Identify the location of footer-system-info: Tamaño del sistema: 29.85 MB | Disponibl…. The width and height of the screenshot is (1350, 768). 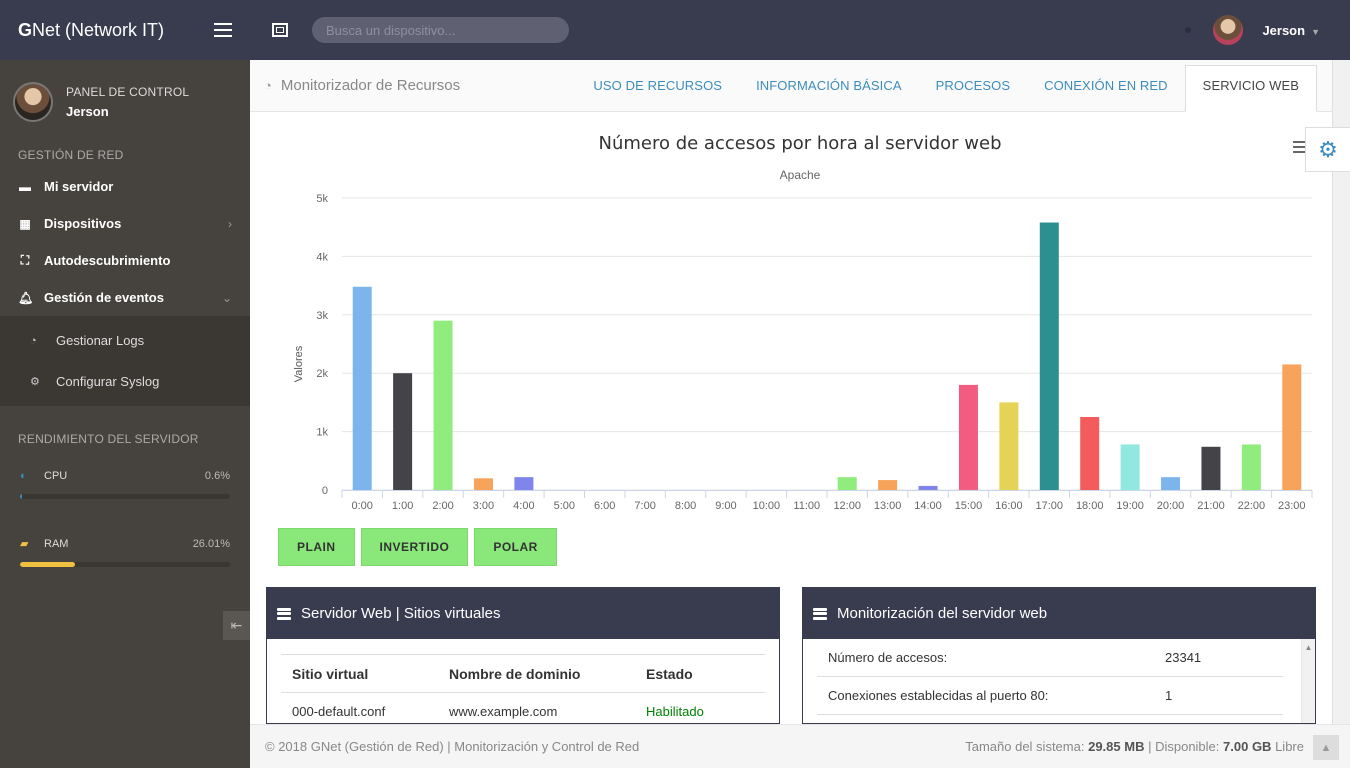
(1134, 746).